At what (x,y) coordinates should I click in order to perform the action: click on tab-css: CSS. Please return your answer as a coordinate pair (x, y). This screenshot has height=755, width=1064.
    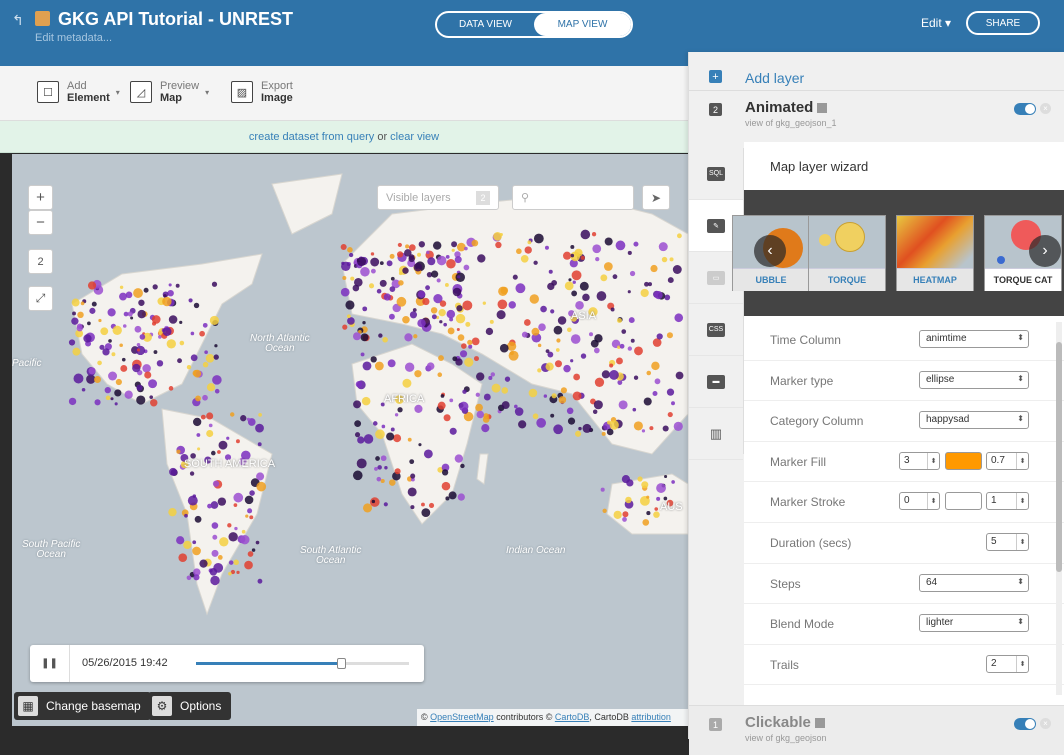
    Looking at the image, I should click on (716, 330).